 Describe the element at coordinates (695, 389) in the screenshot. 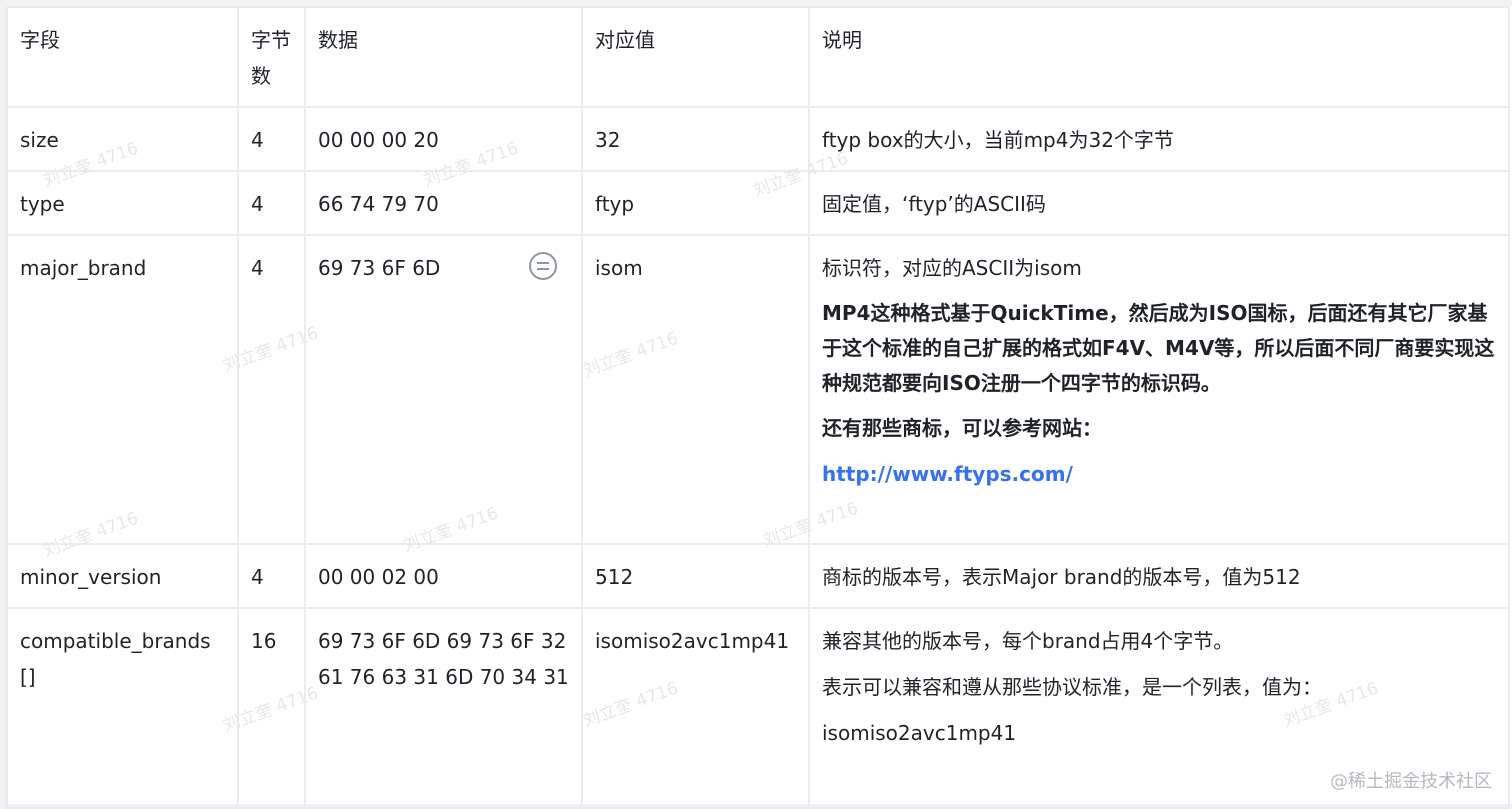

I see `cell-value: isom` at that location.